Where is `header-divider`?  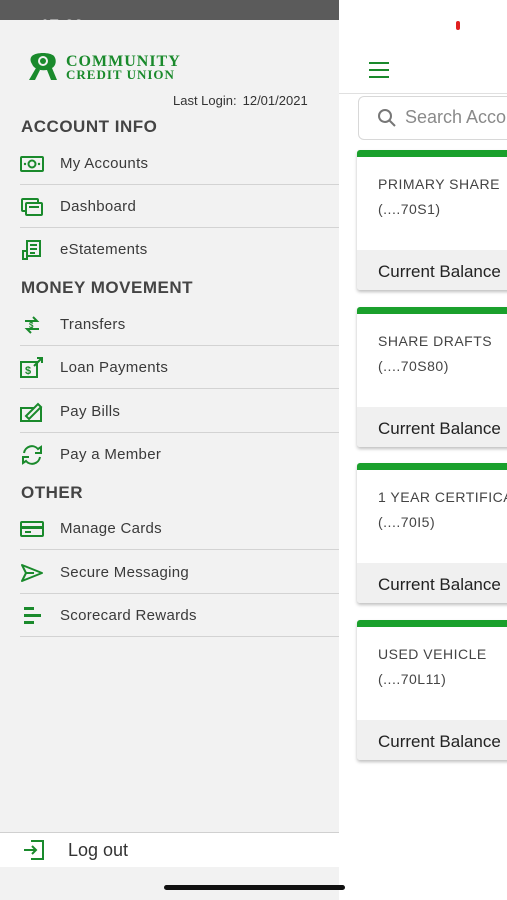
header-divider is located at coordinates (423, 93).